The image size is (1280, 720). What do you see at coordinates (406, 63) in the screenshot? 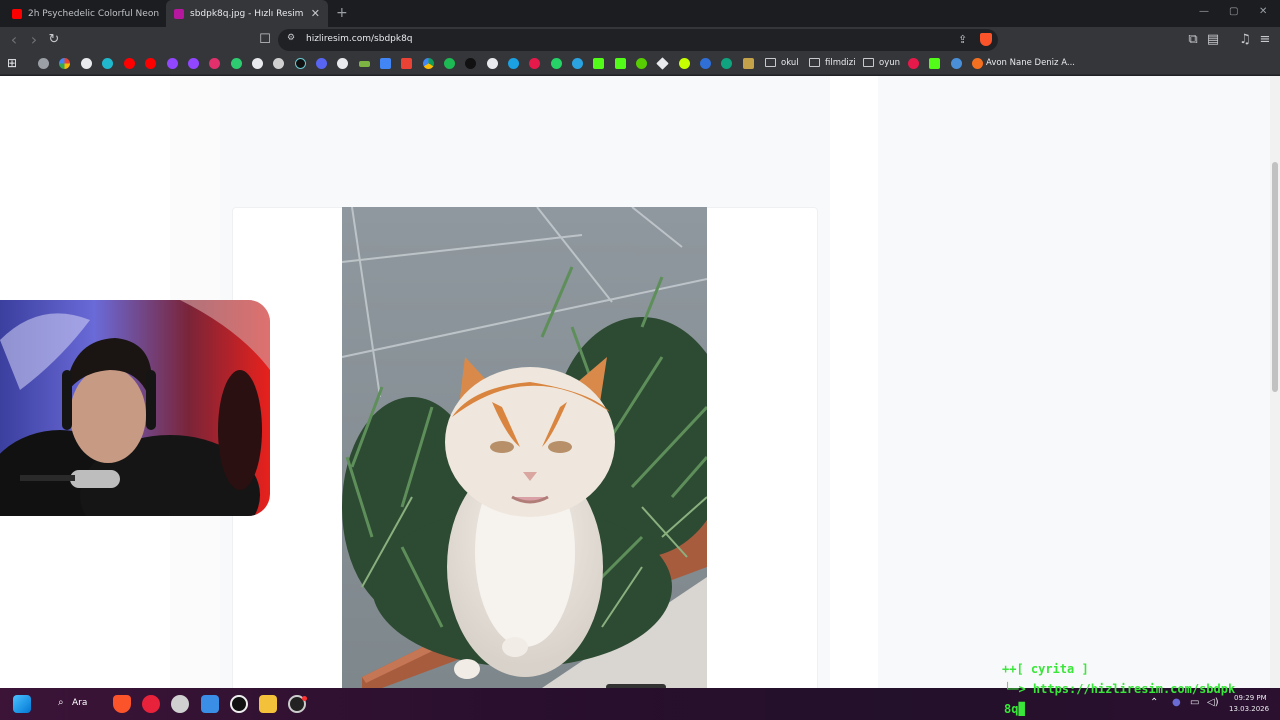
I see `gmail-icon` at bounding box center [406, 63].